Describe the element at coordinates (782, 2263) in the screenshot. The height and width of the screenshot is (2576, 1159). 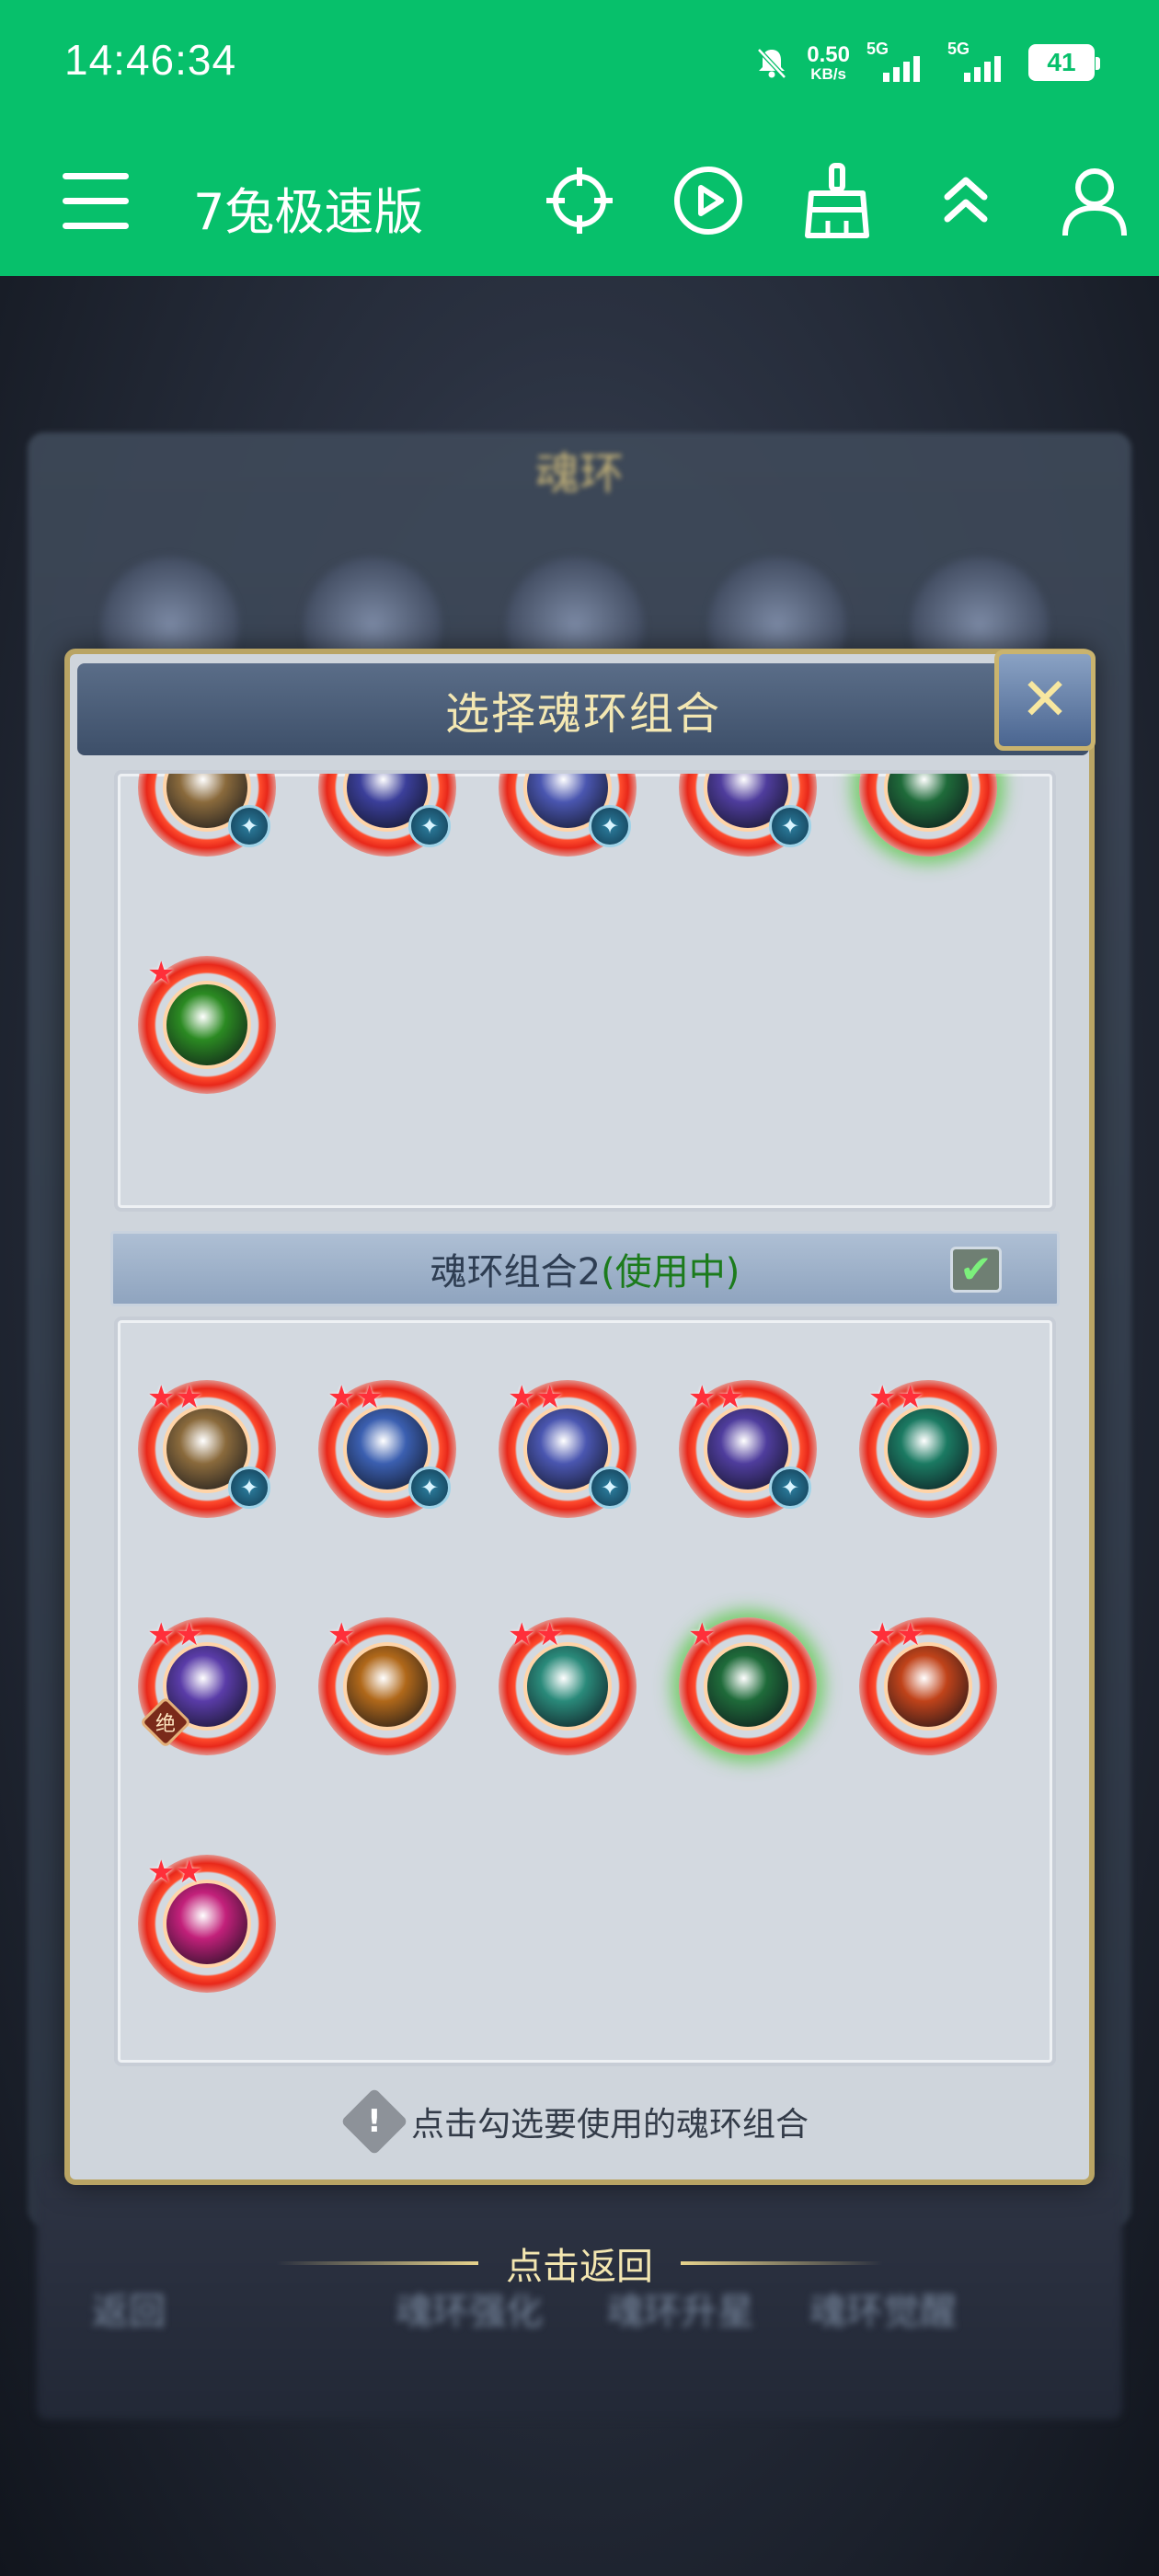
I see `ornament-line-right` at that location.